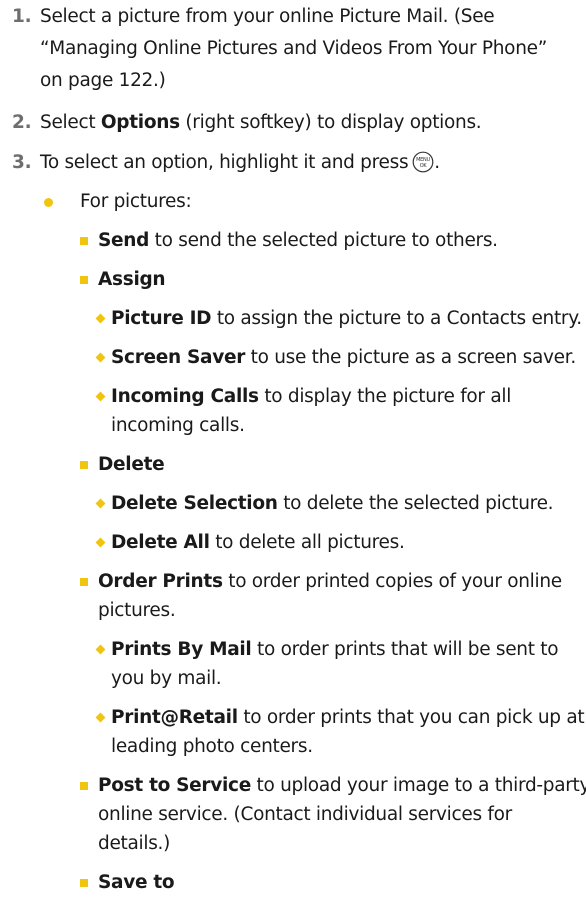  I want to click on bullet-dot-icon, so click(48, 202).